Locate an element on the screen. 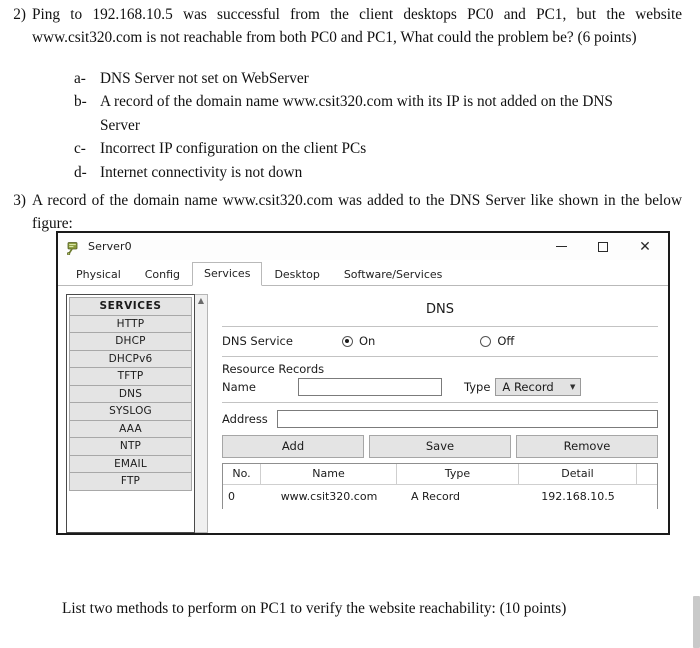 The width and height of the screenshot is (700, 648). address-label: Address is located at coordinates (245, 419).